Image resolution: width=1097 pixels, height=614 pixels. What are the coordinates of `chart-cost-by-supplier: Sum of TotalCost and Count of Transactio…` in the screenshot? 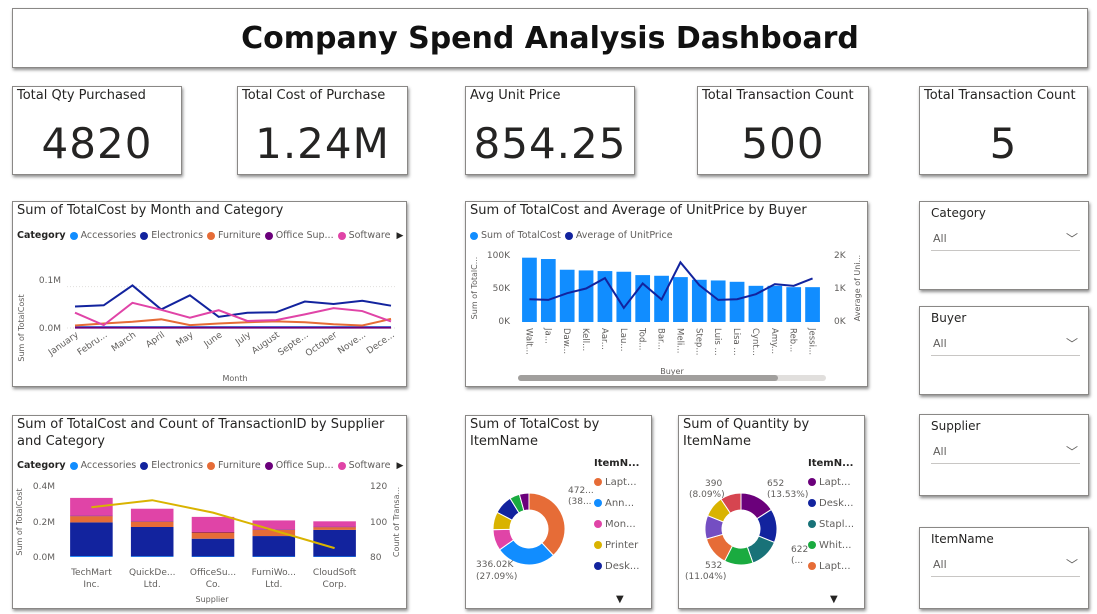 It's located at (209, 512).